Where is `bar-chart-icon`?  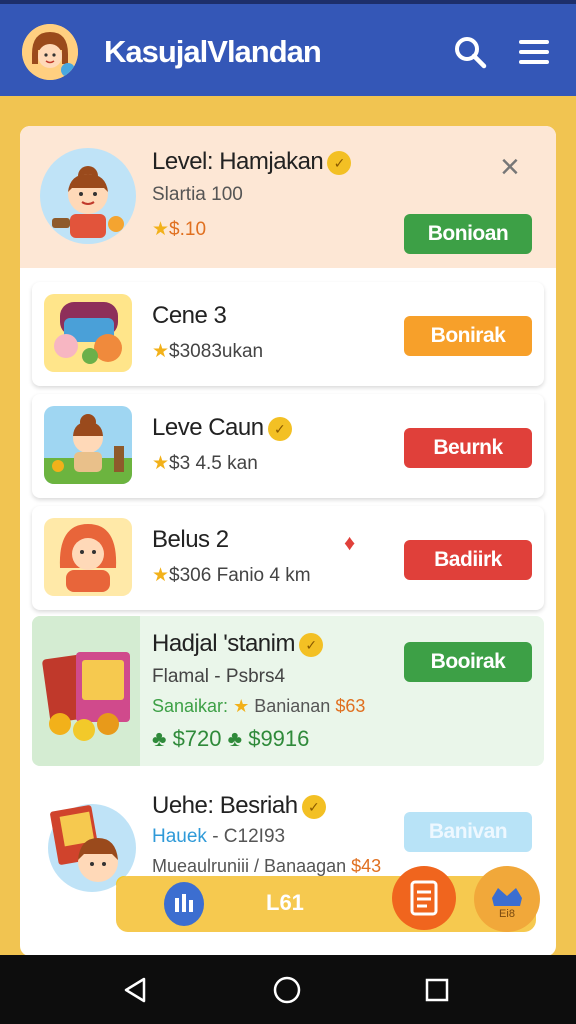 bar-chart-icon is located at coordinates (184, 903).